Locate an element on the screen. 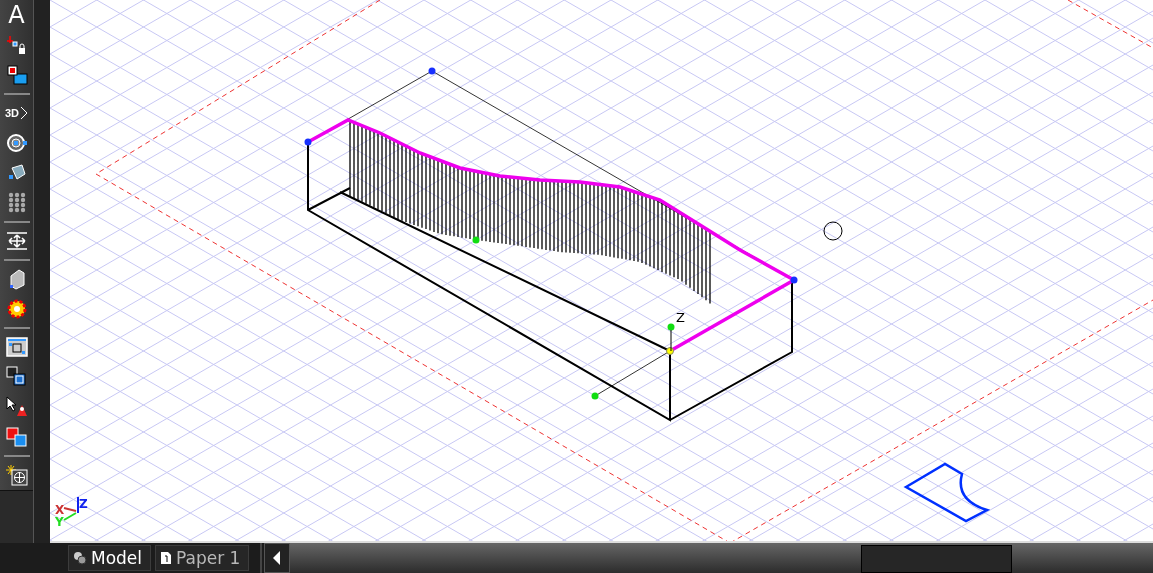 This screenshot has height=573, width=1153. text-tool: A is located at coordinates (16, 15).